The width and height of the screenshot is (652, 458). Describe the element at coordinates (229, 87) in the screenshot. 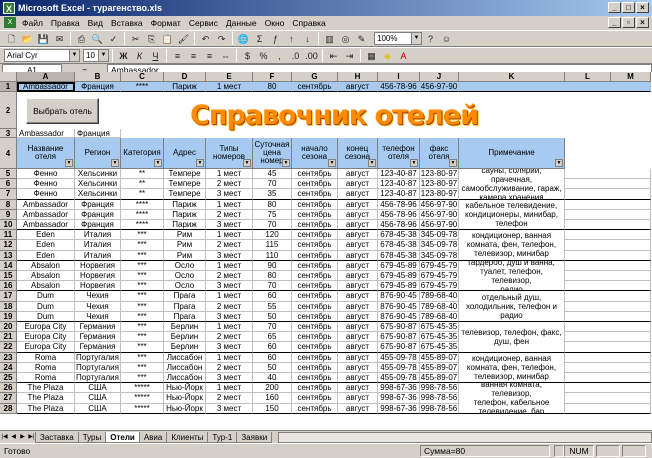

I see `cell-r1: 1 мест` at that location.